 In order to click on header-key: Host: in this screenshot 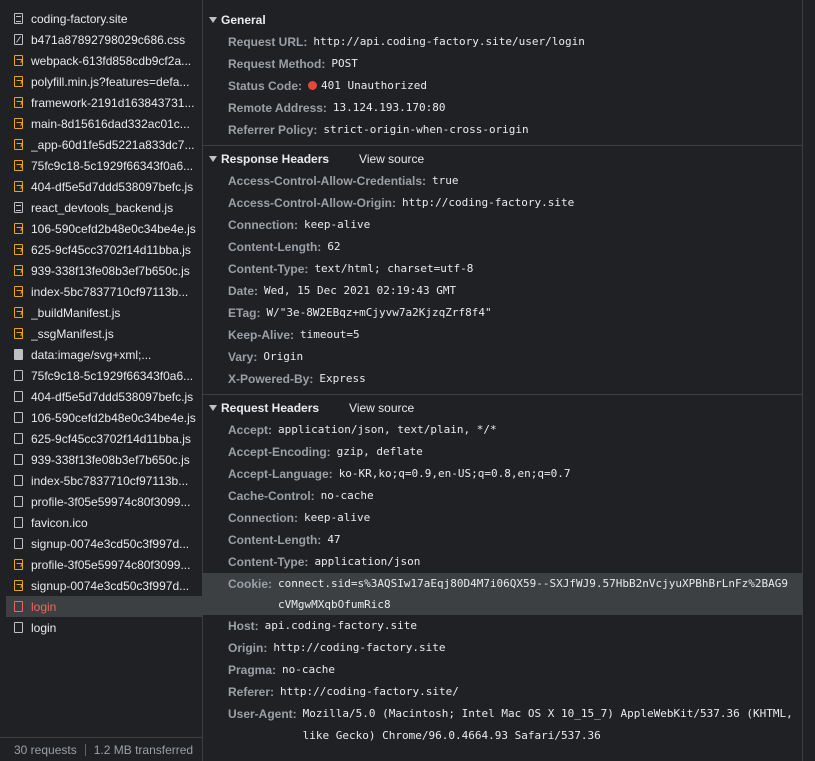, I will do `click(243, 626)`.